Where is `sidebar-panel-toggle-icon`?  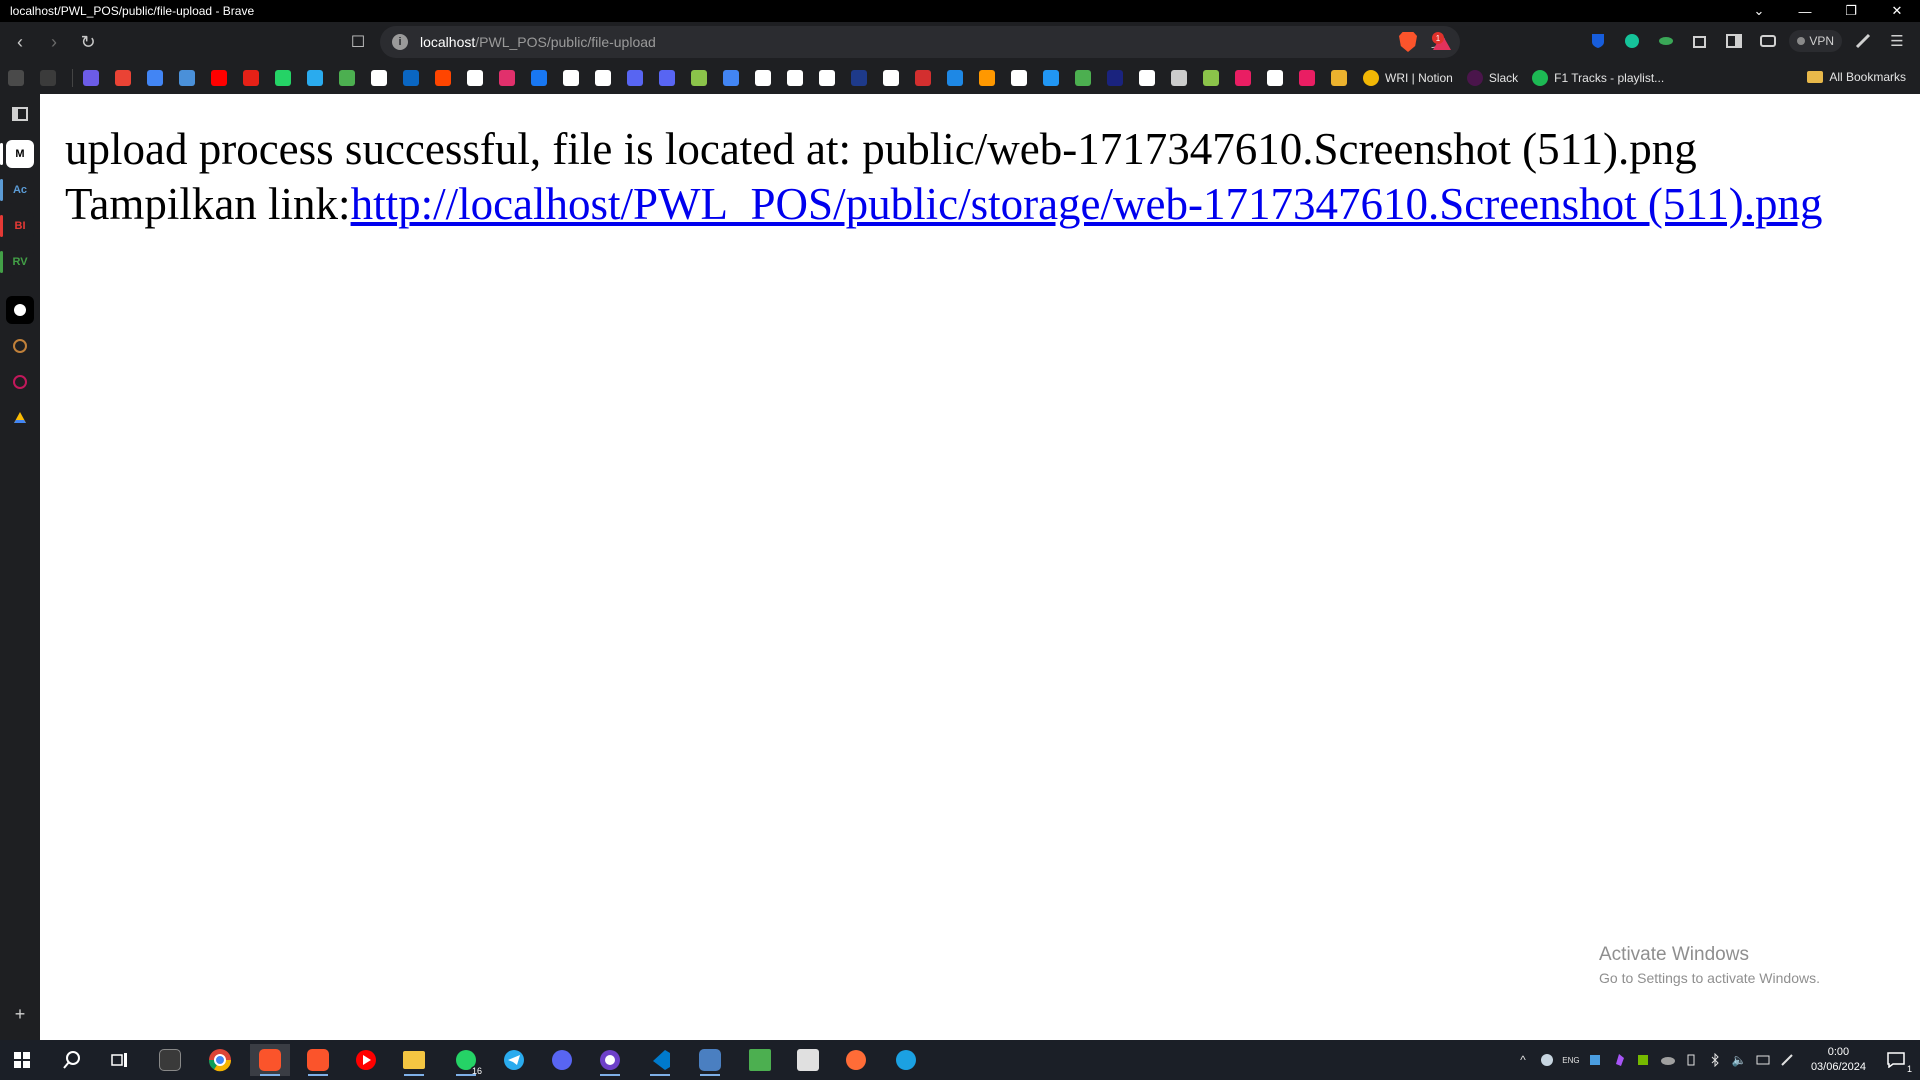 sidebar-panel-toggle-icon is located at coordinates (20, 114).